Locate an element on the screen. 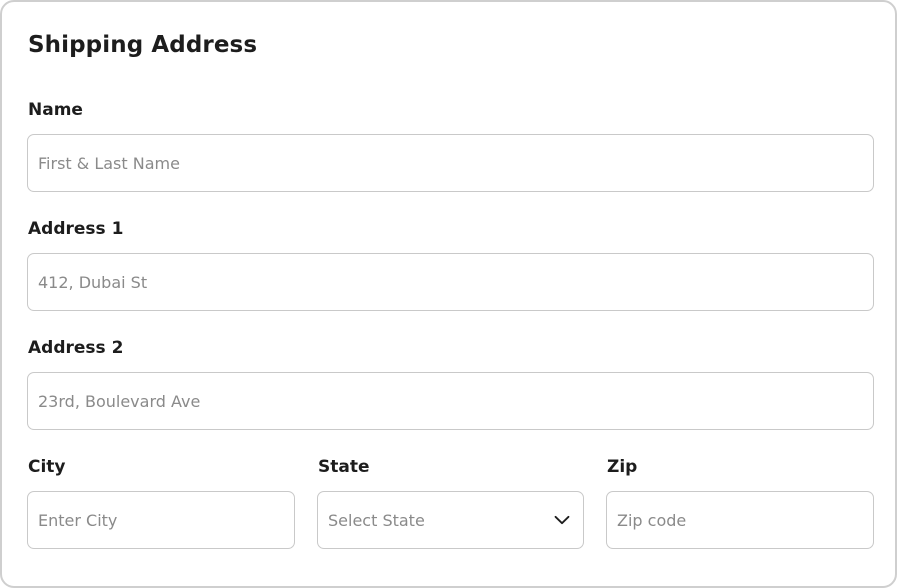 This screenshot has width=897, height=588. zip-label: Zip is located at coordinates (622, 467).